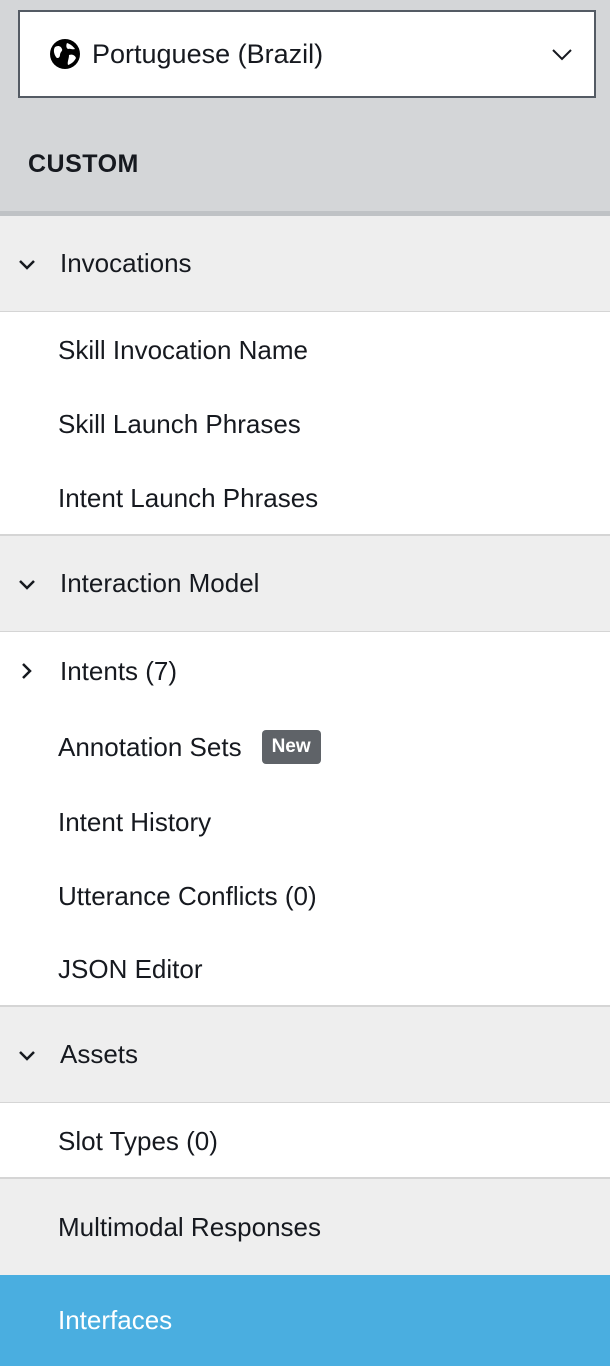 Image resolution: width=610 pixels, height=1366 pixels. I want to click on nav-item-json-editor: JSON Editor, so click(305, 969).